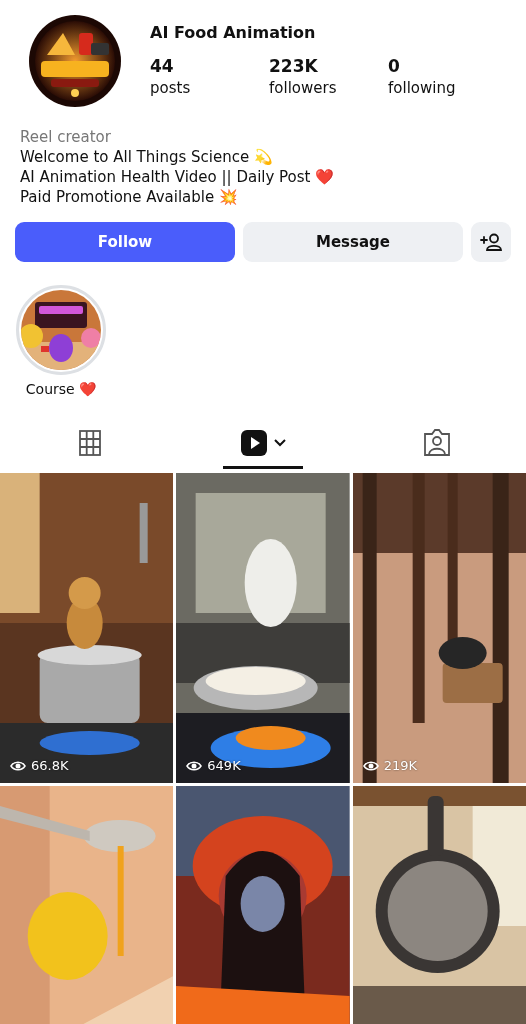 This screenshot has width=526, height=1024. What do you see at coordinates (394, 66) in the screenshot?
I see `stat-count: 0` at bounding box center [394, 66].